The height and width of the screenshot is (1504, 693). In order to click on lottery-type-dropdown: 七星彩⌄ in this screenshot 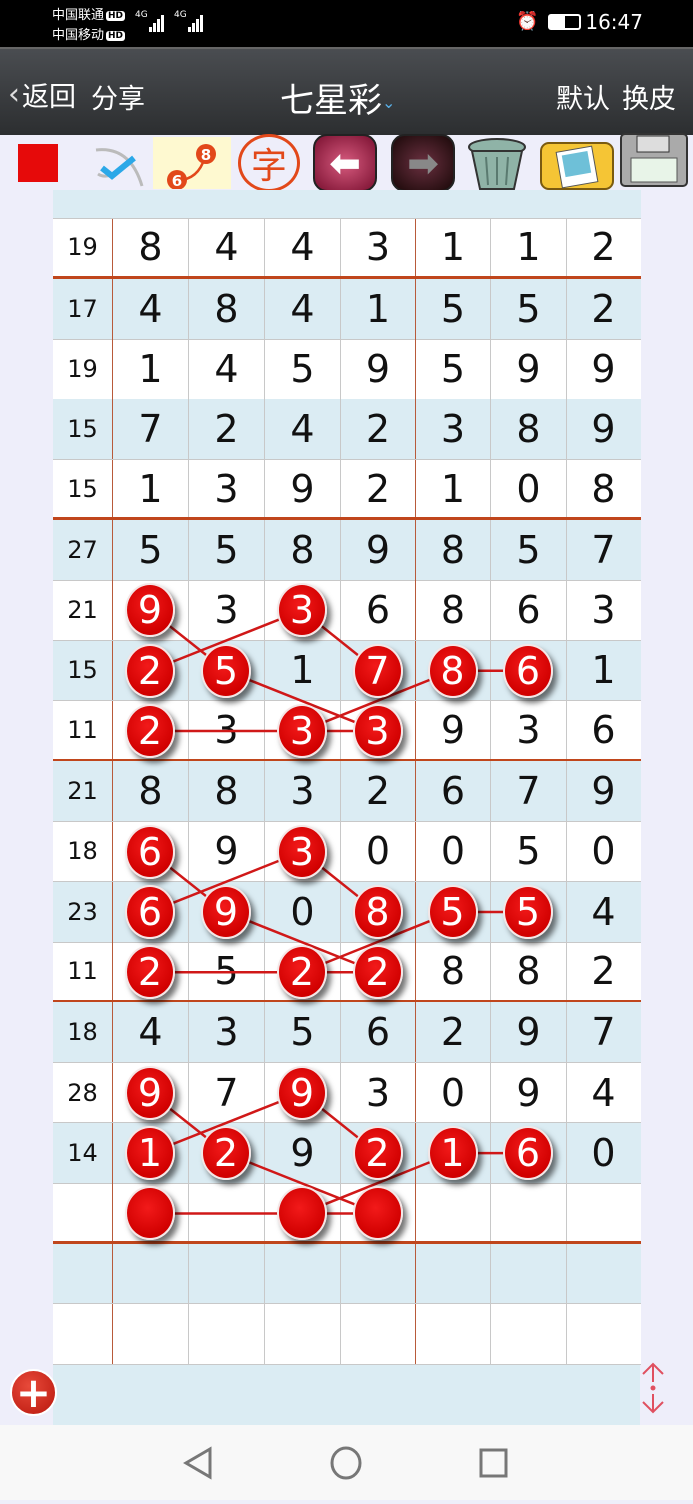, I will do `click(337, 97)`.